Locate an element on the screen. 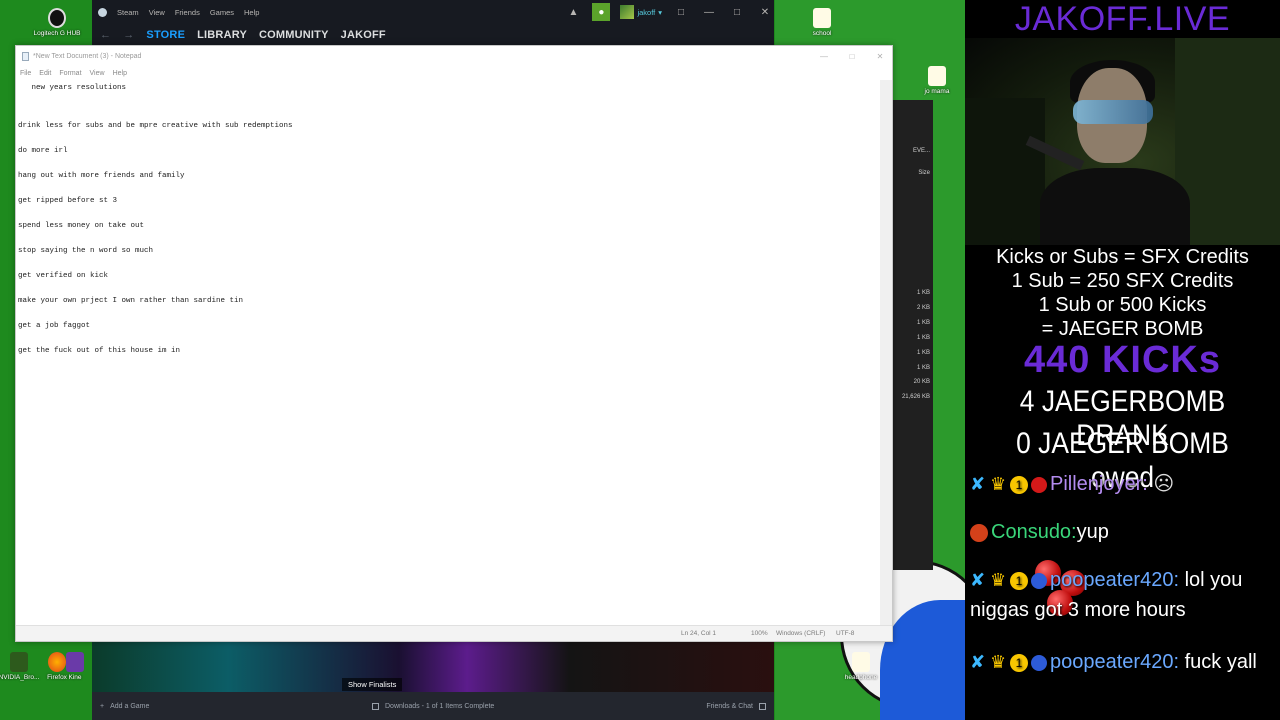  sfx-info-line: = JAEGER BOMB is located at coordinates (1122, 329).